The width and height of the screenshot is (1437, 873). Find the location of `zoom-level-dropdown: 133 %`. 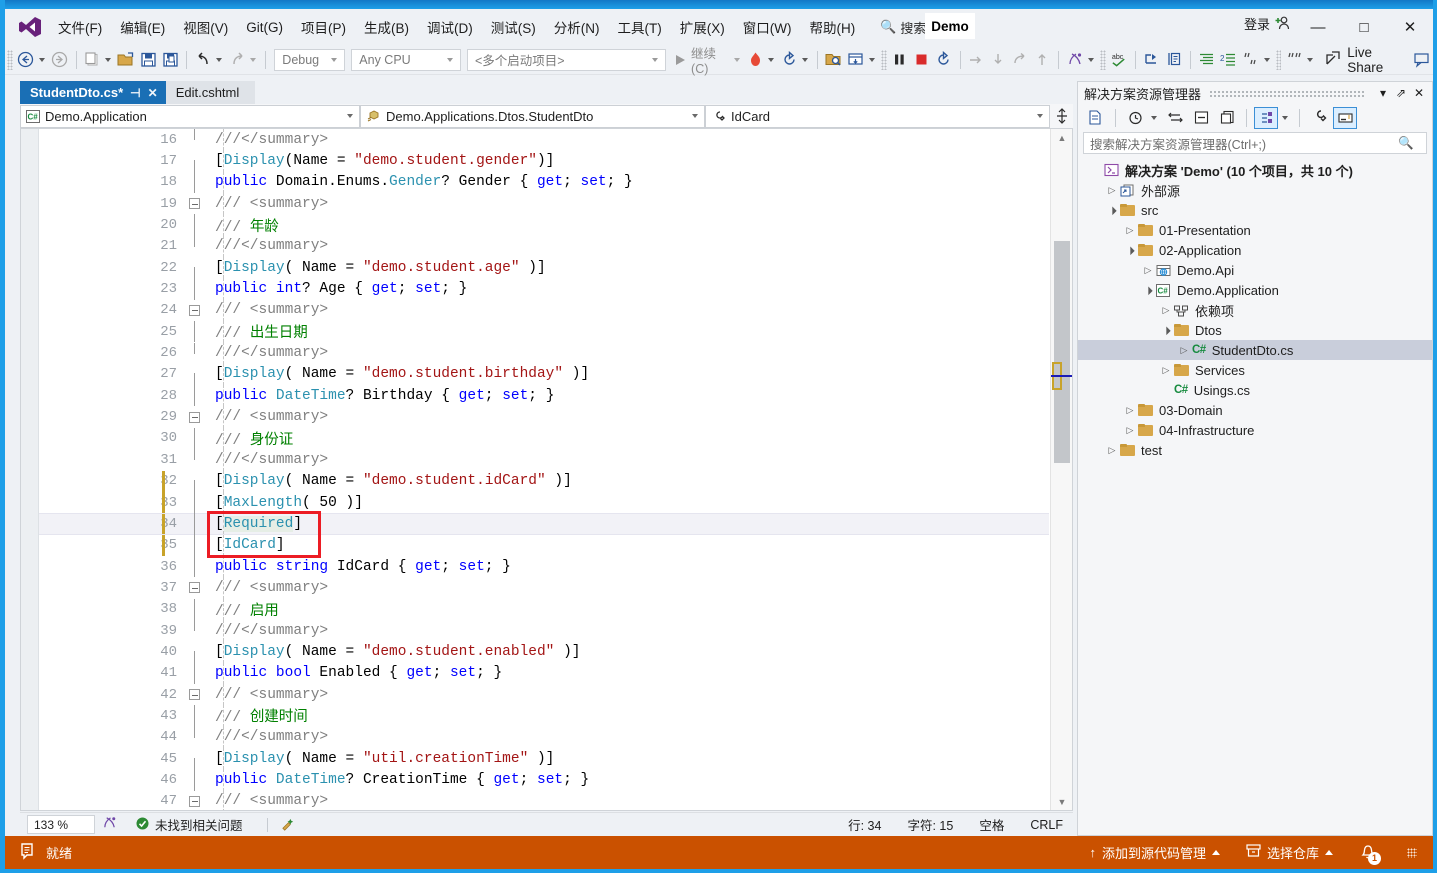

zoom-level-dropdown: 133 % is located at coordinates (61, 824).